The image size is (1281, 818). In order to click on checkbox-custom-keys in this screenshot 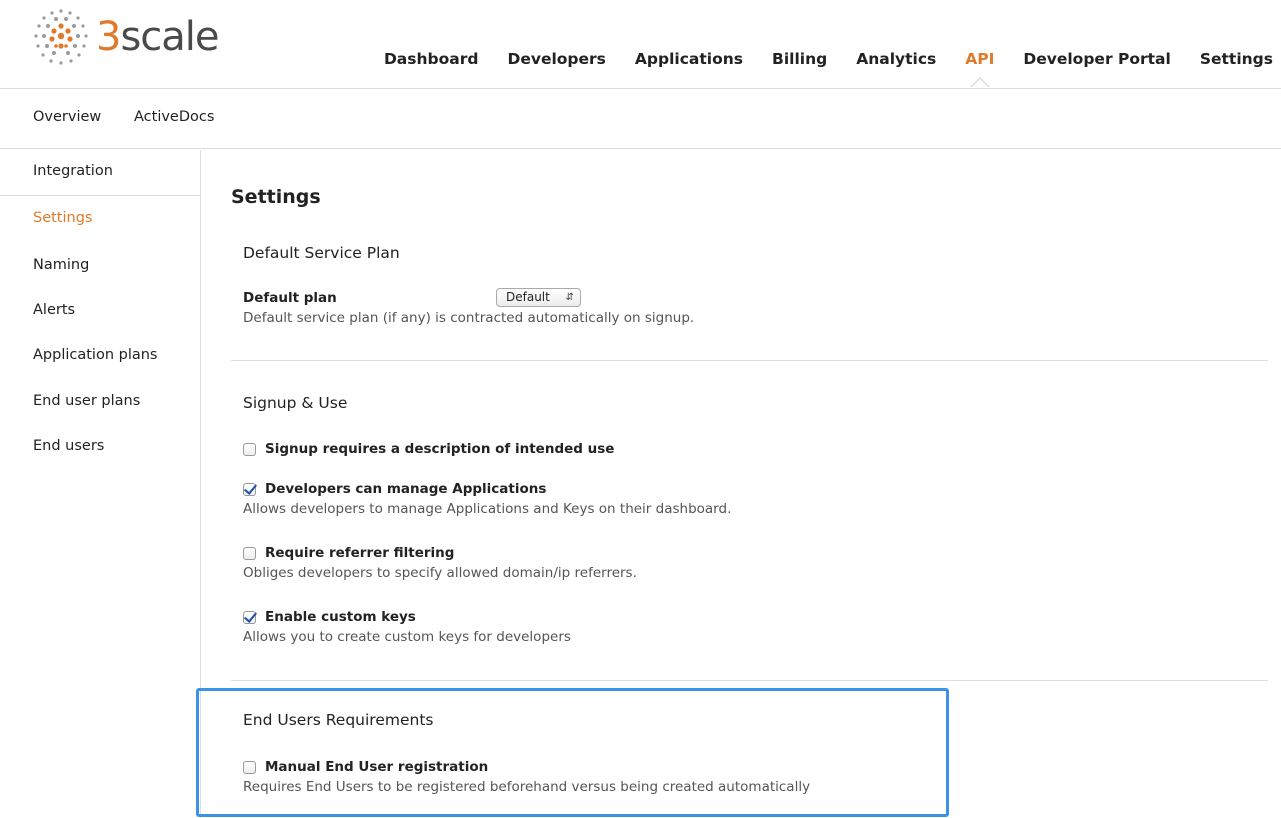, I will do `click(249, 617)`.